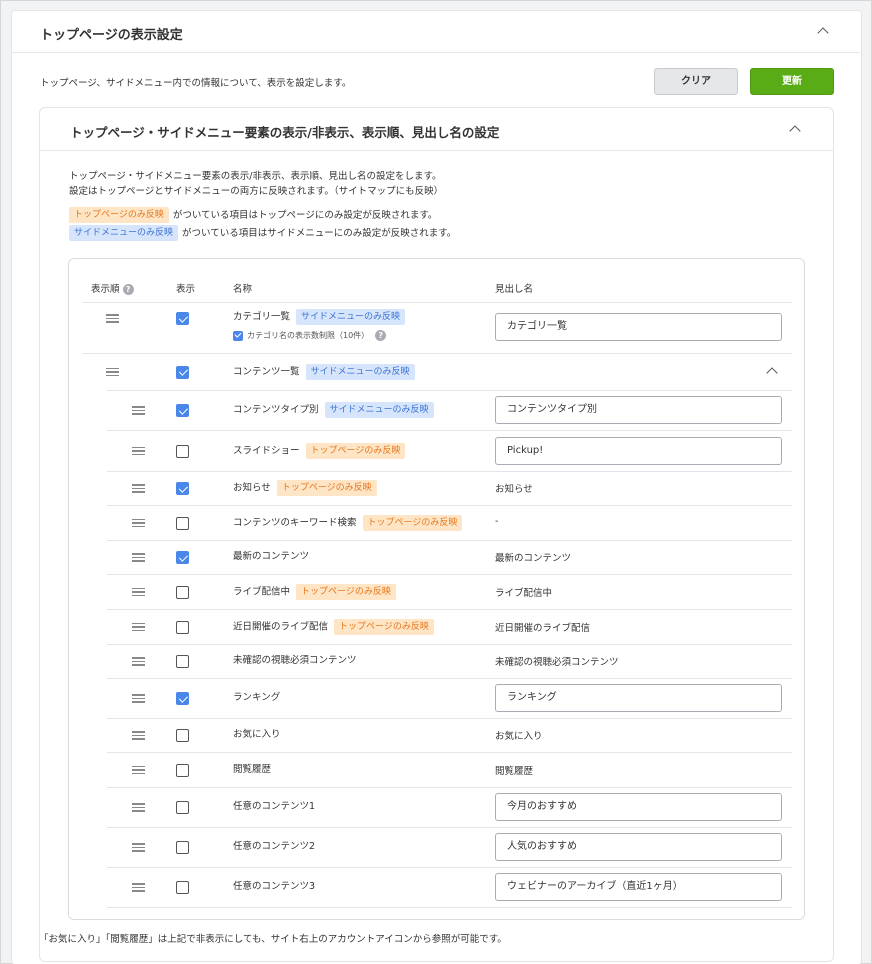  I want to click on heading-input: 今月のおすすめ, so click(638, 807).